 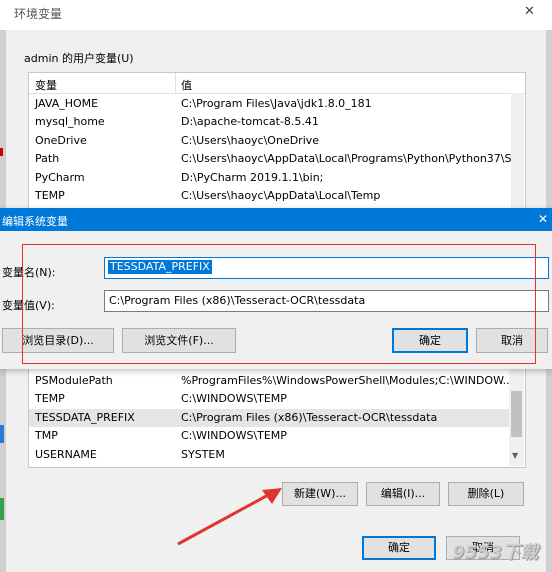 What do you see at coordinates (38, 14) in the screenshot?
I see `env-window-title: 环境变量` at bounding box center [38, 14].